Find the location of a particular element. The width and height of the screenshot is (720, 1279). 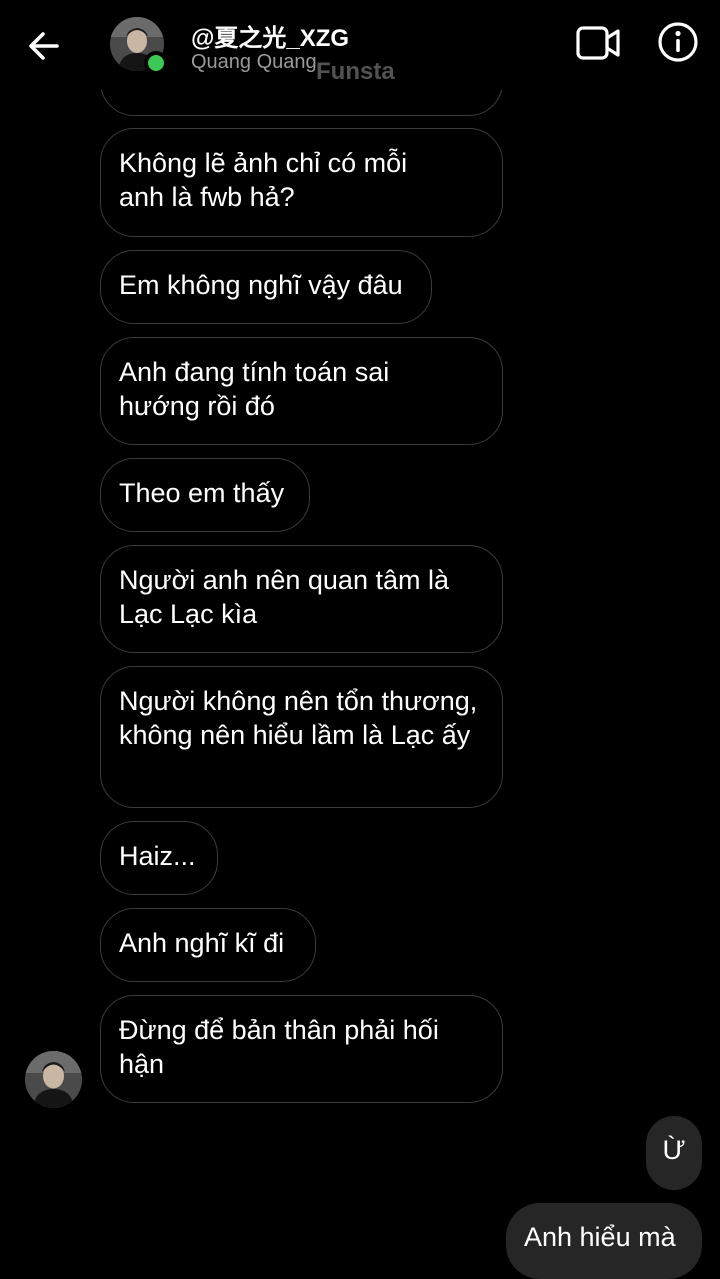

video-call-button is located at coordinates (598, 43).